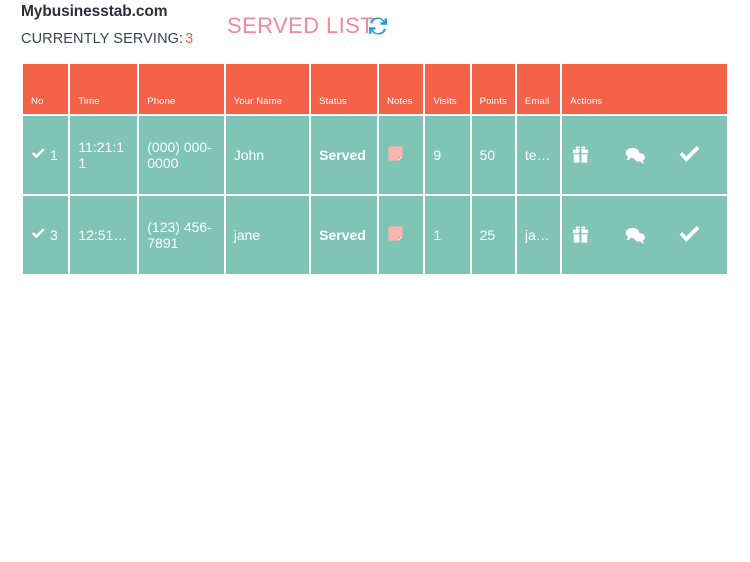 The image size is (750, 562). Describe the element at coordinates (447, 235) in the screenshot. I see `cell-visits: 1` at that location.